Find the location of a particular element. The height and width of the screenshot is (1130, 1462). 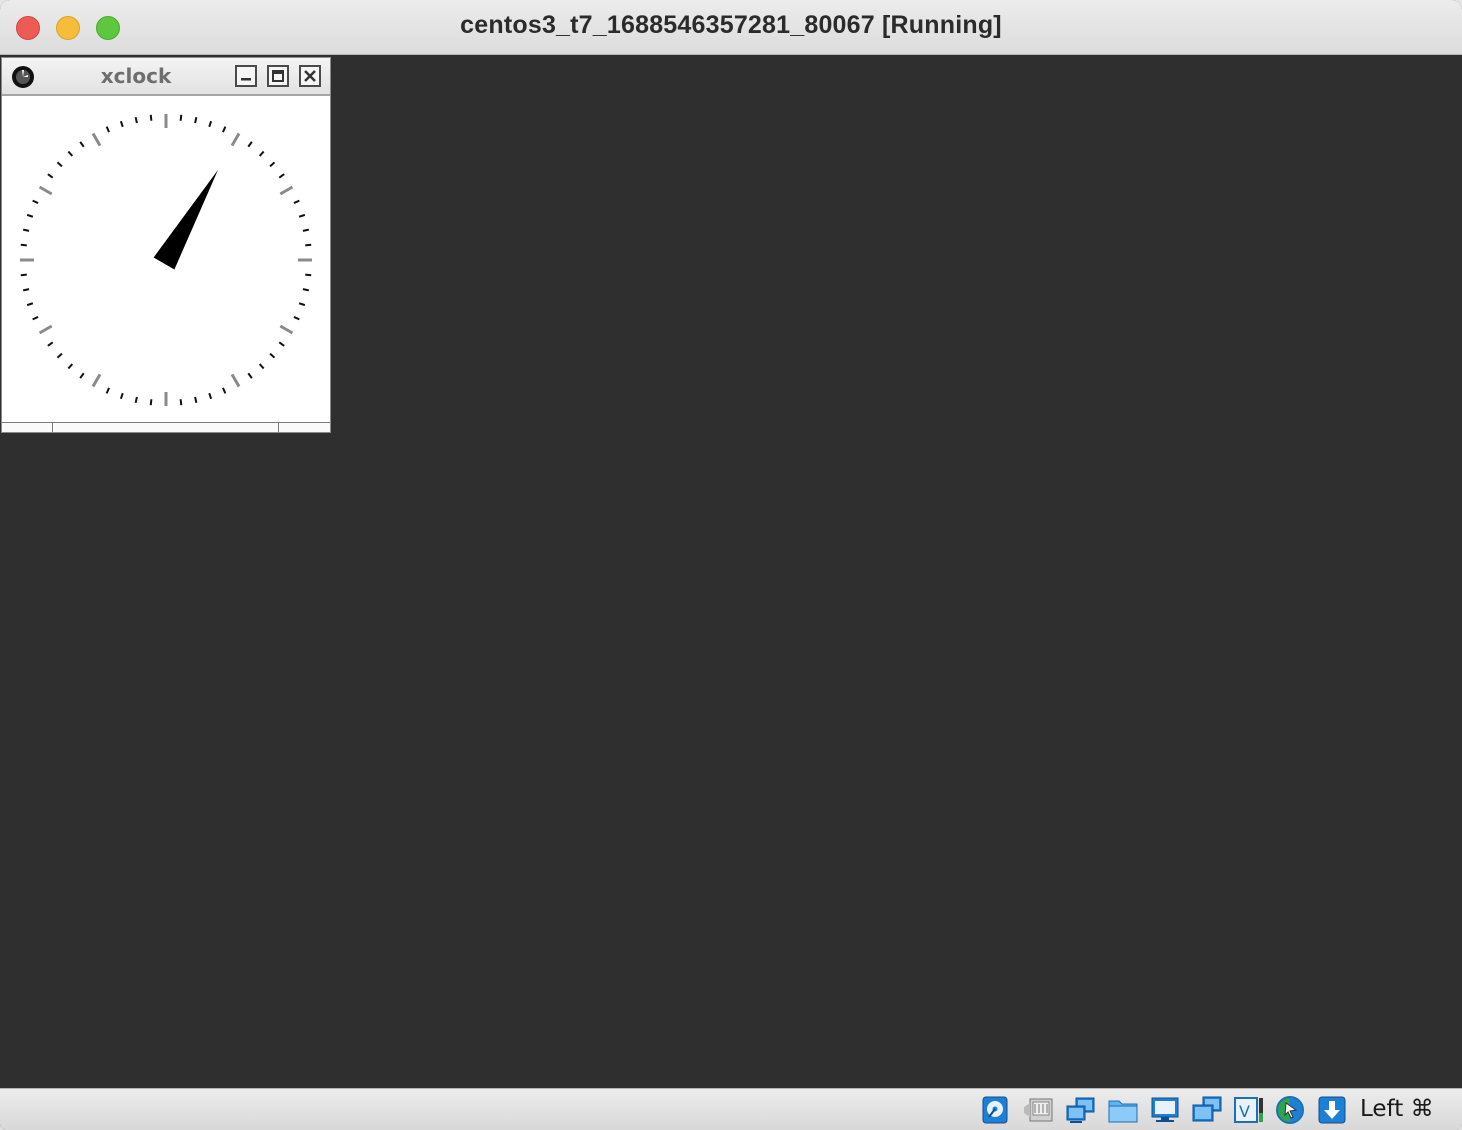

window-menu-icon is located at coordinates (23, 77).